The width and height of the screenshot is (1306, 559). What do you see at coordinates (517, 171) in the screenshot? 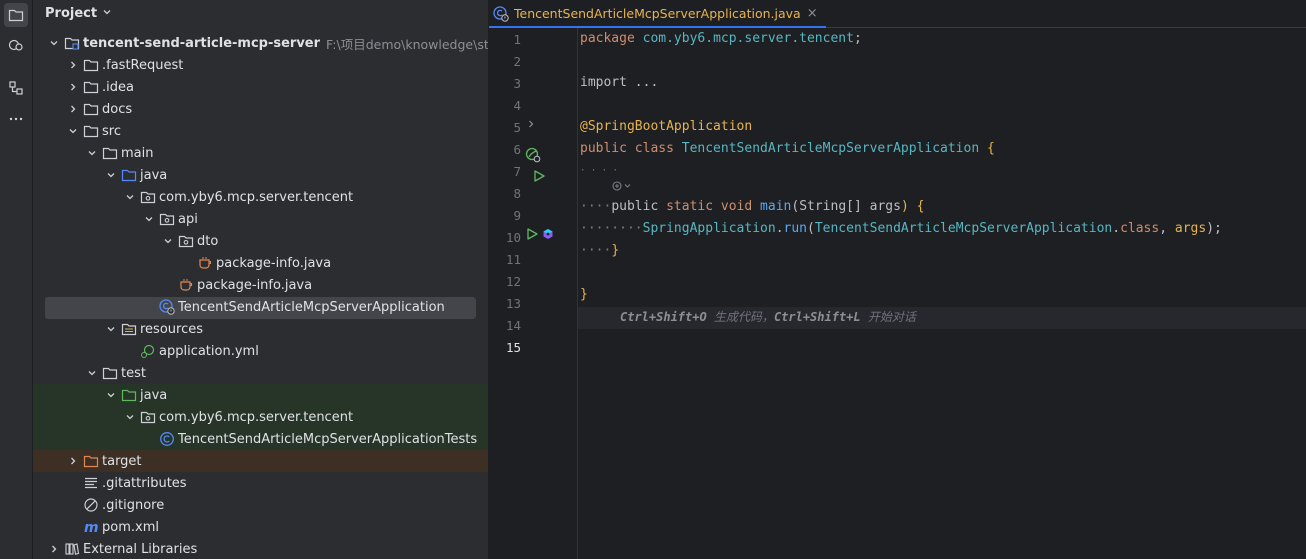
I see `line-number: 7` at bounding box center [517, 171].